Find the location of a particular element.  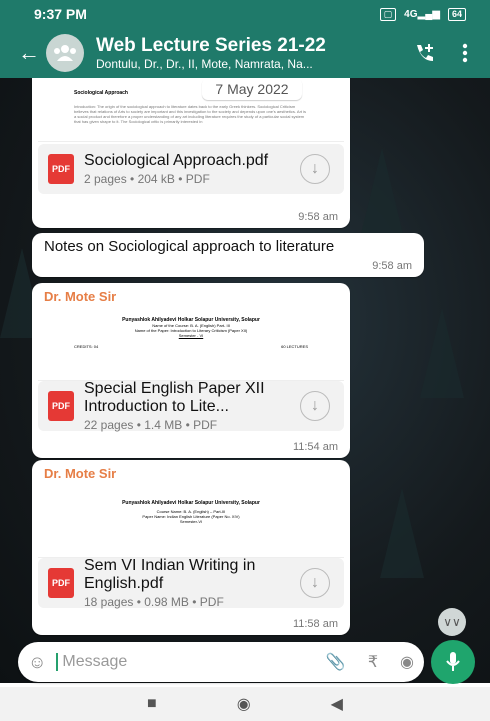

group-avatar is located at coordinates (65, 53).